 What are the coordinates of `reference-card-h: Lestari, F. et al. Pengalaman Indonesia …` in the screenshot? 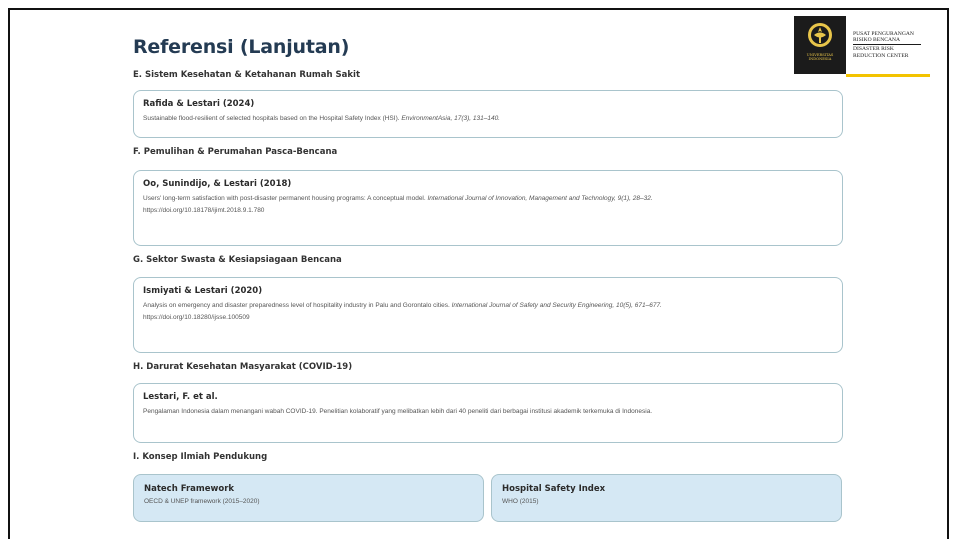 It's located at (488, 413).